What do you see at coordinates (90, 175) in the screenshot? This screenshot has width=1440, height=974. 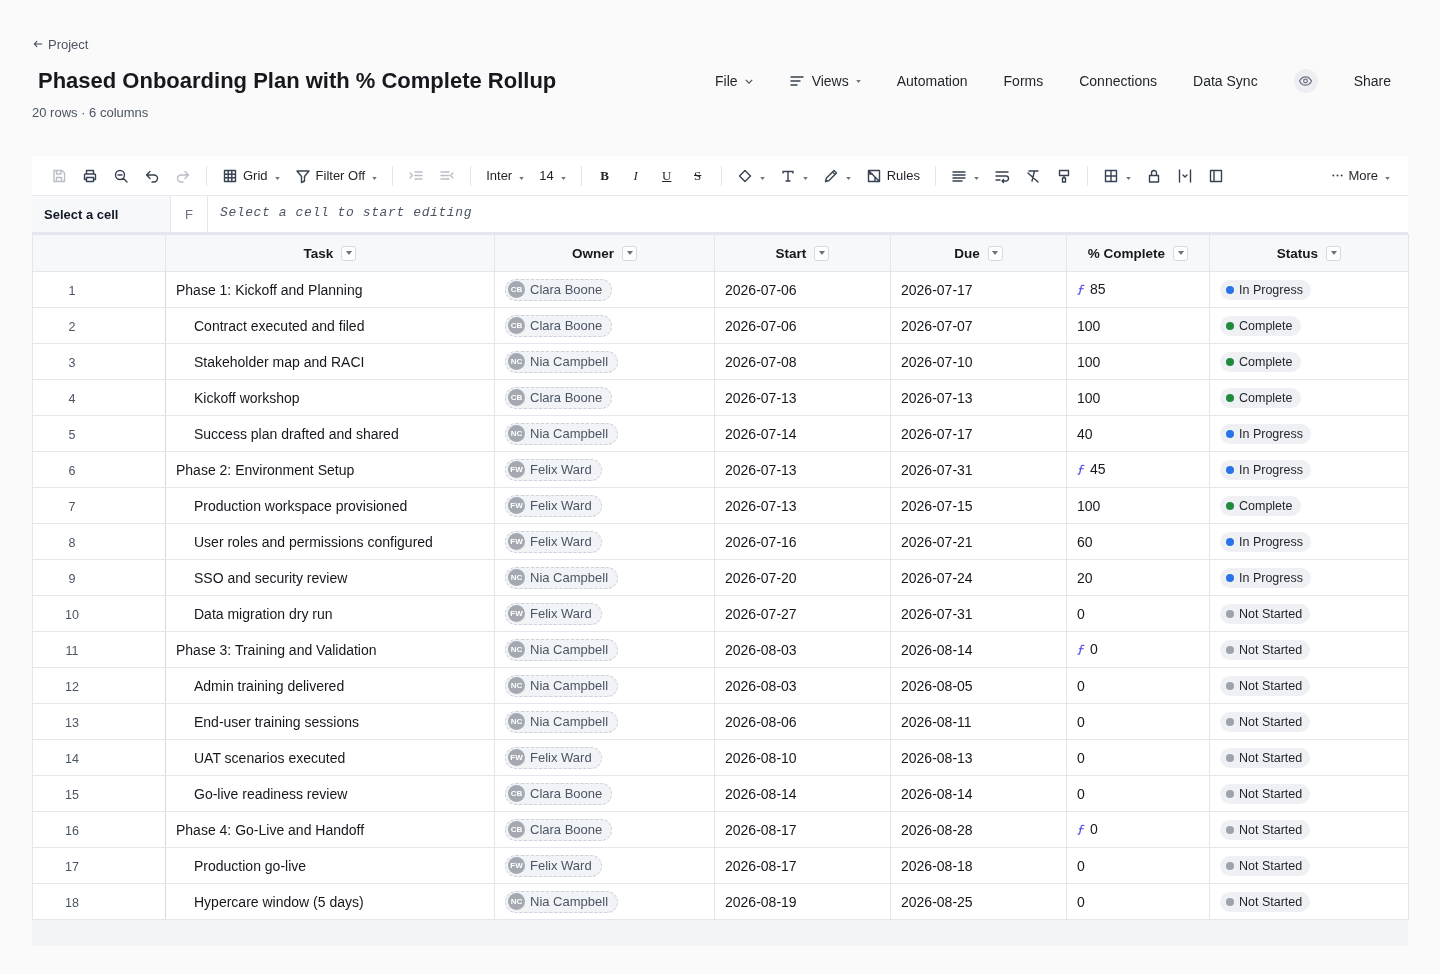 I see `printer-icon` at bounding box center [90, 175].